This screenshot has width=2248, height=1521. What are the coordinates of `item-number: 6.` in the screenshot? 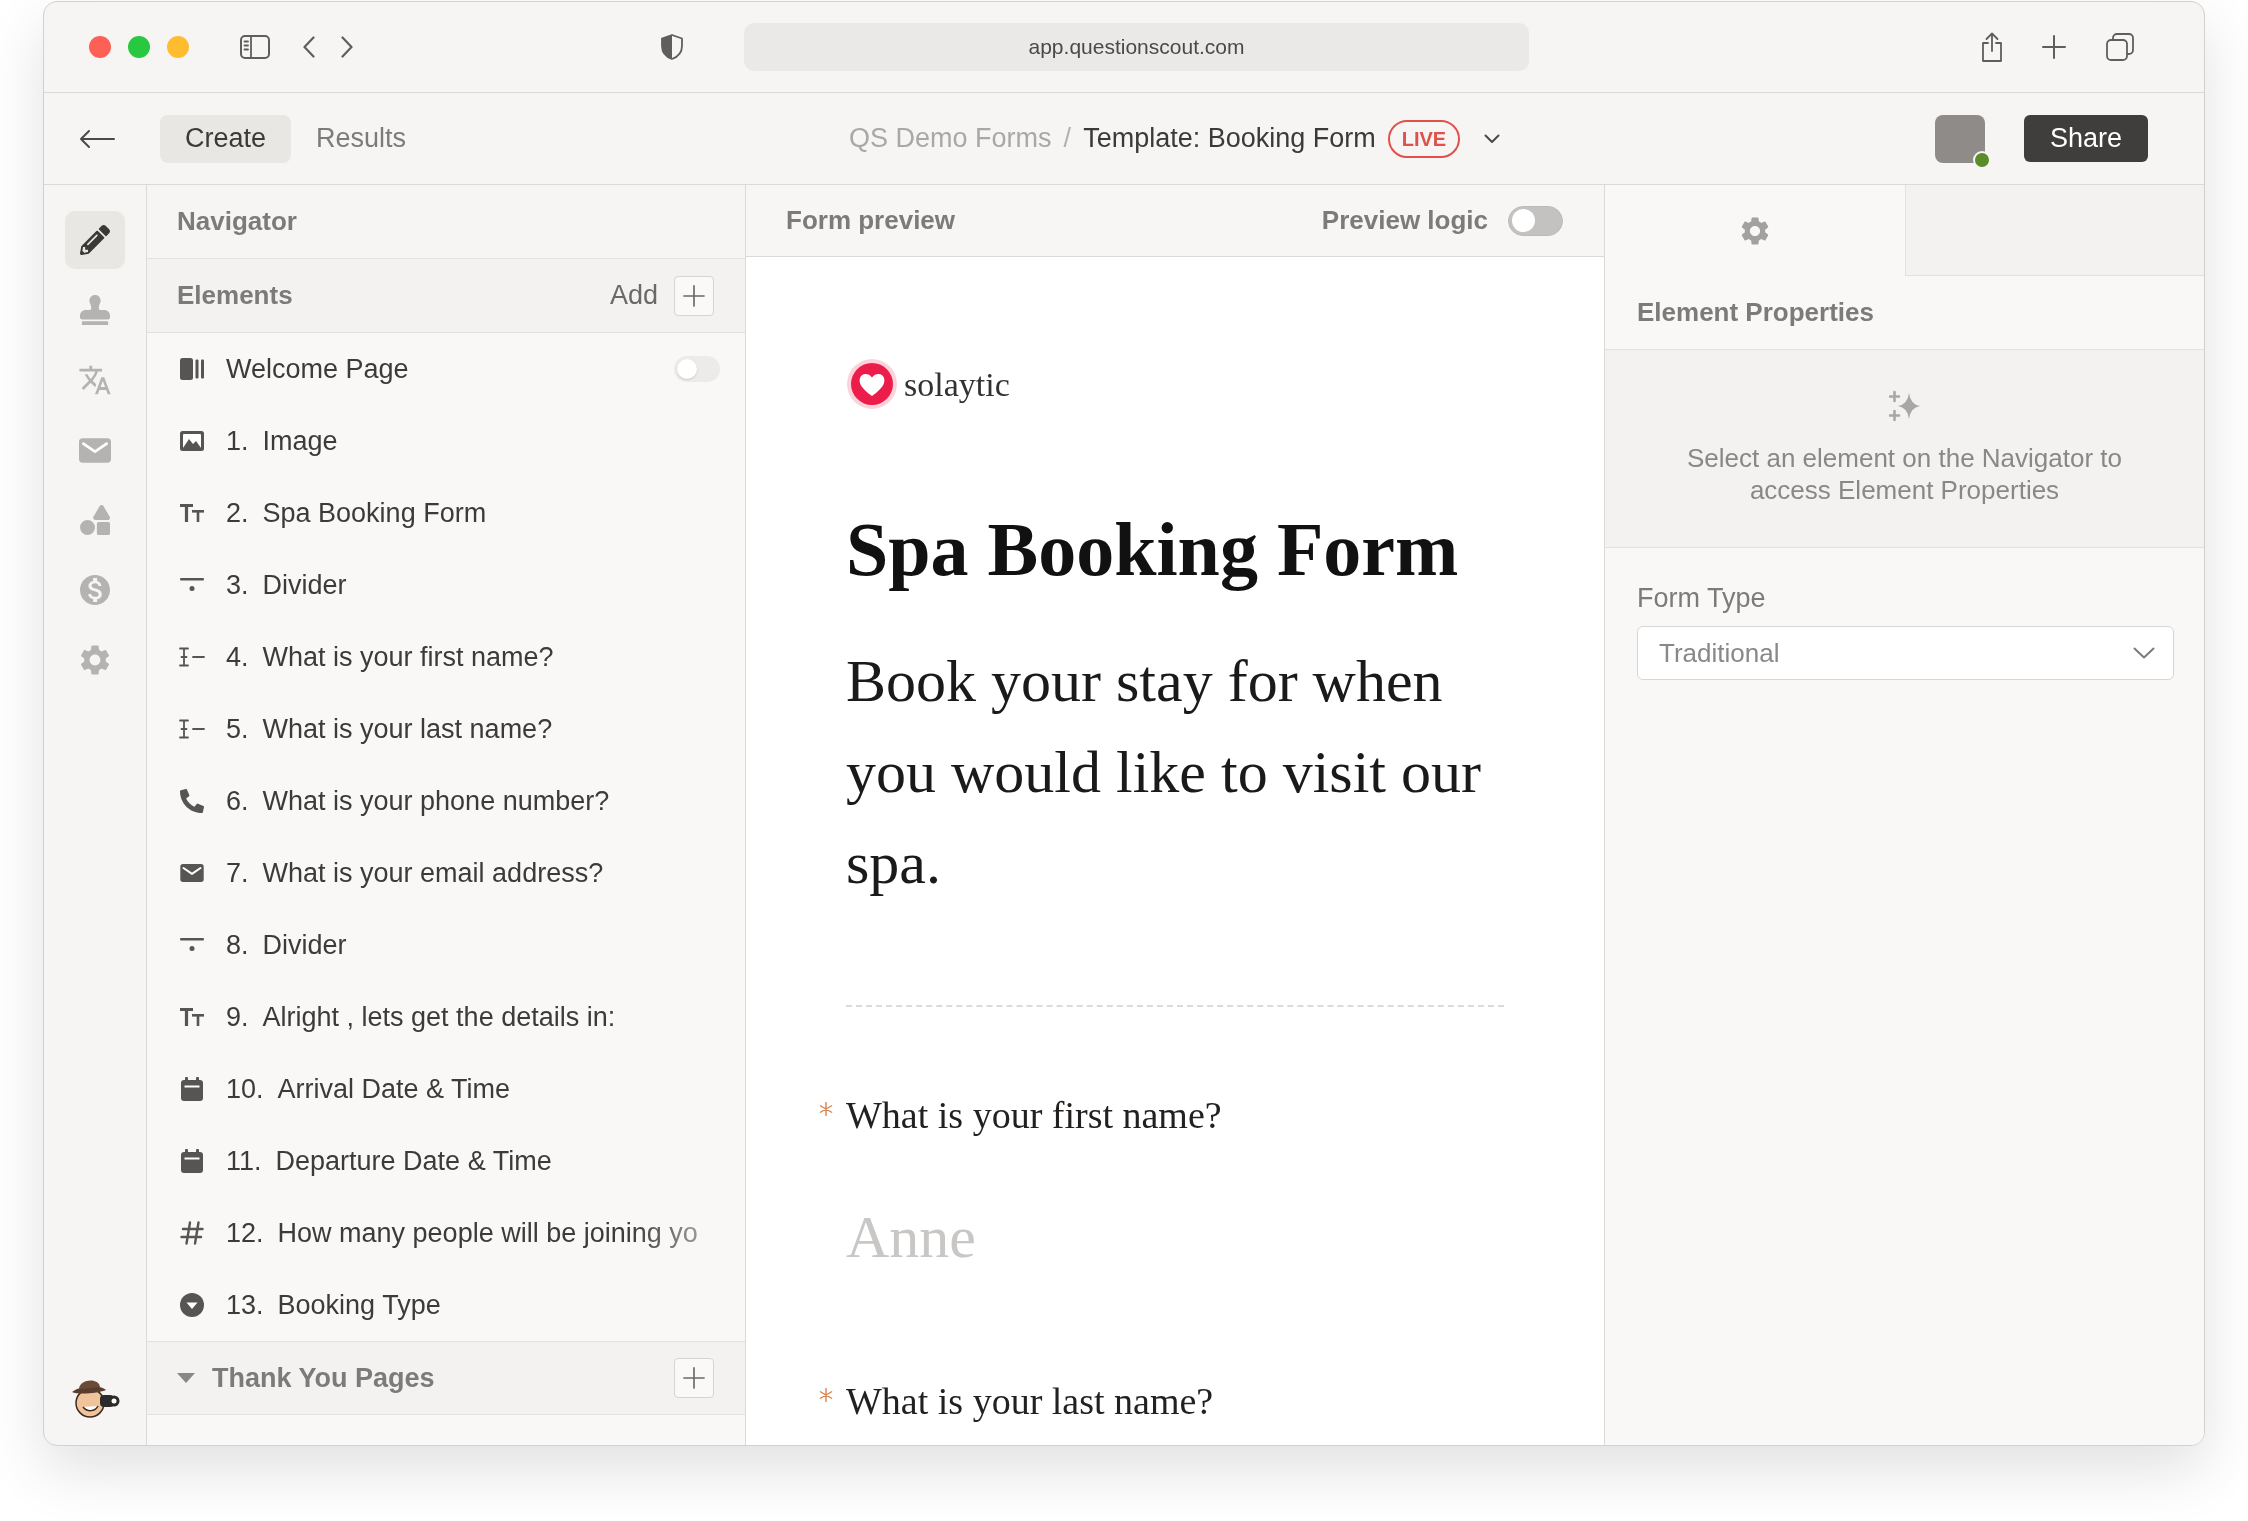 It's located at (237, 801).